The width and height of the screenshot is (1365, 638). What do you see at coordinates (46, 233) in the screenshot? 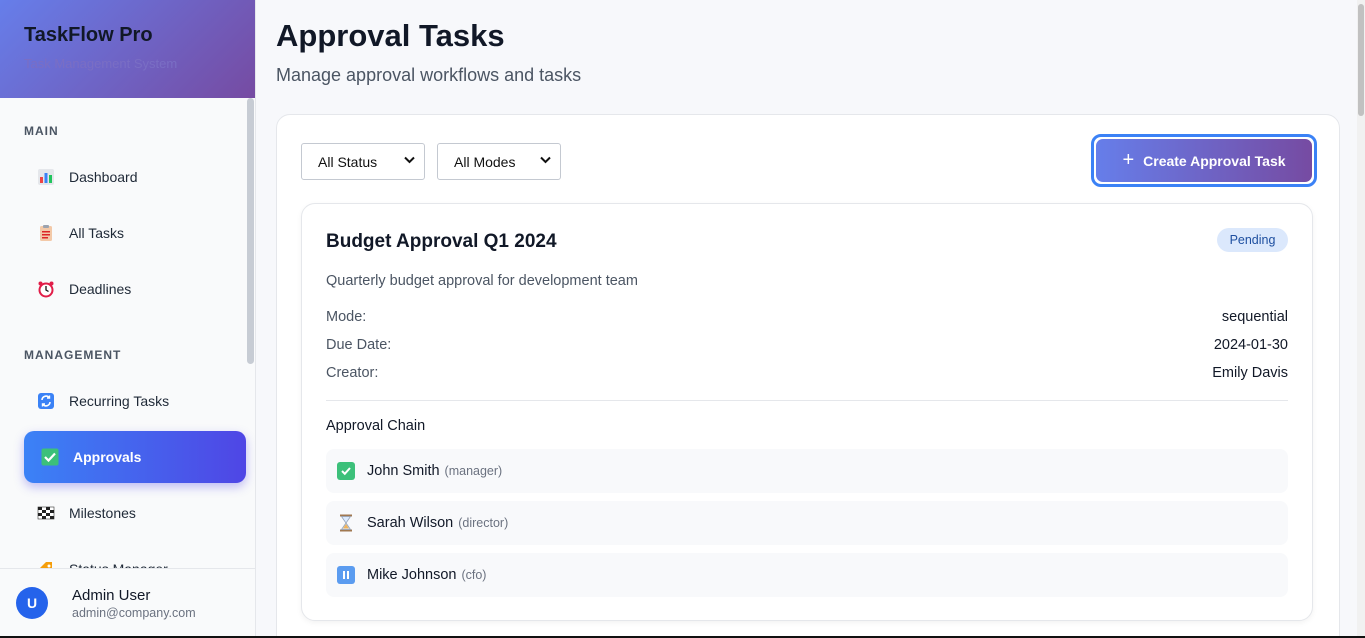
I see `clipboard-icon` at bounding box center [46, 233].